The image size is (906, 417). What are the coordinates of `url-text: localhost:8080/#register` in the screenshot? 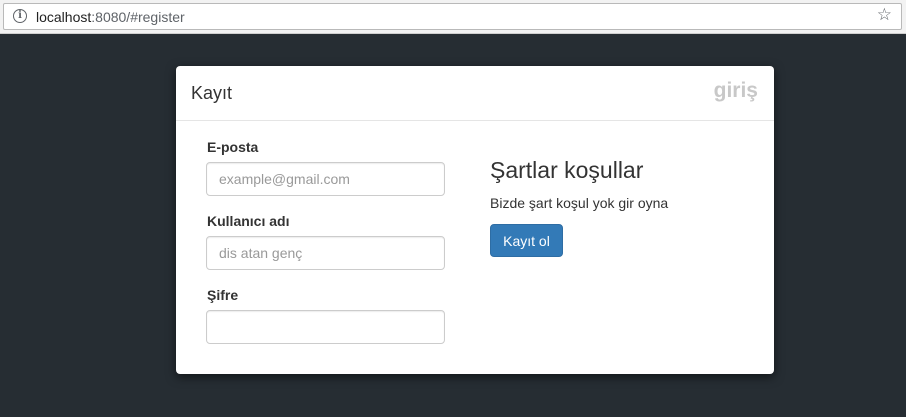 It's located at (110, 17).